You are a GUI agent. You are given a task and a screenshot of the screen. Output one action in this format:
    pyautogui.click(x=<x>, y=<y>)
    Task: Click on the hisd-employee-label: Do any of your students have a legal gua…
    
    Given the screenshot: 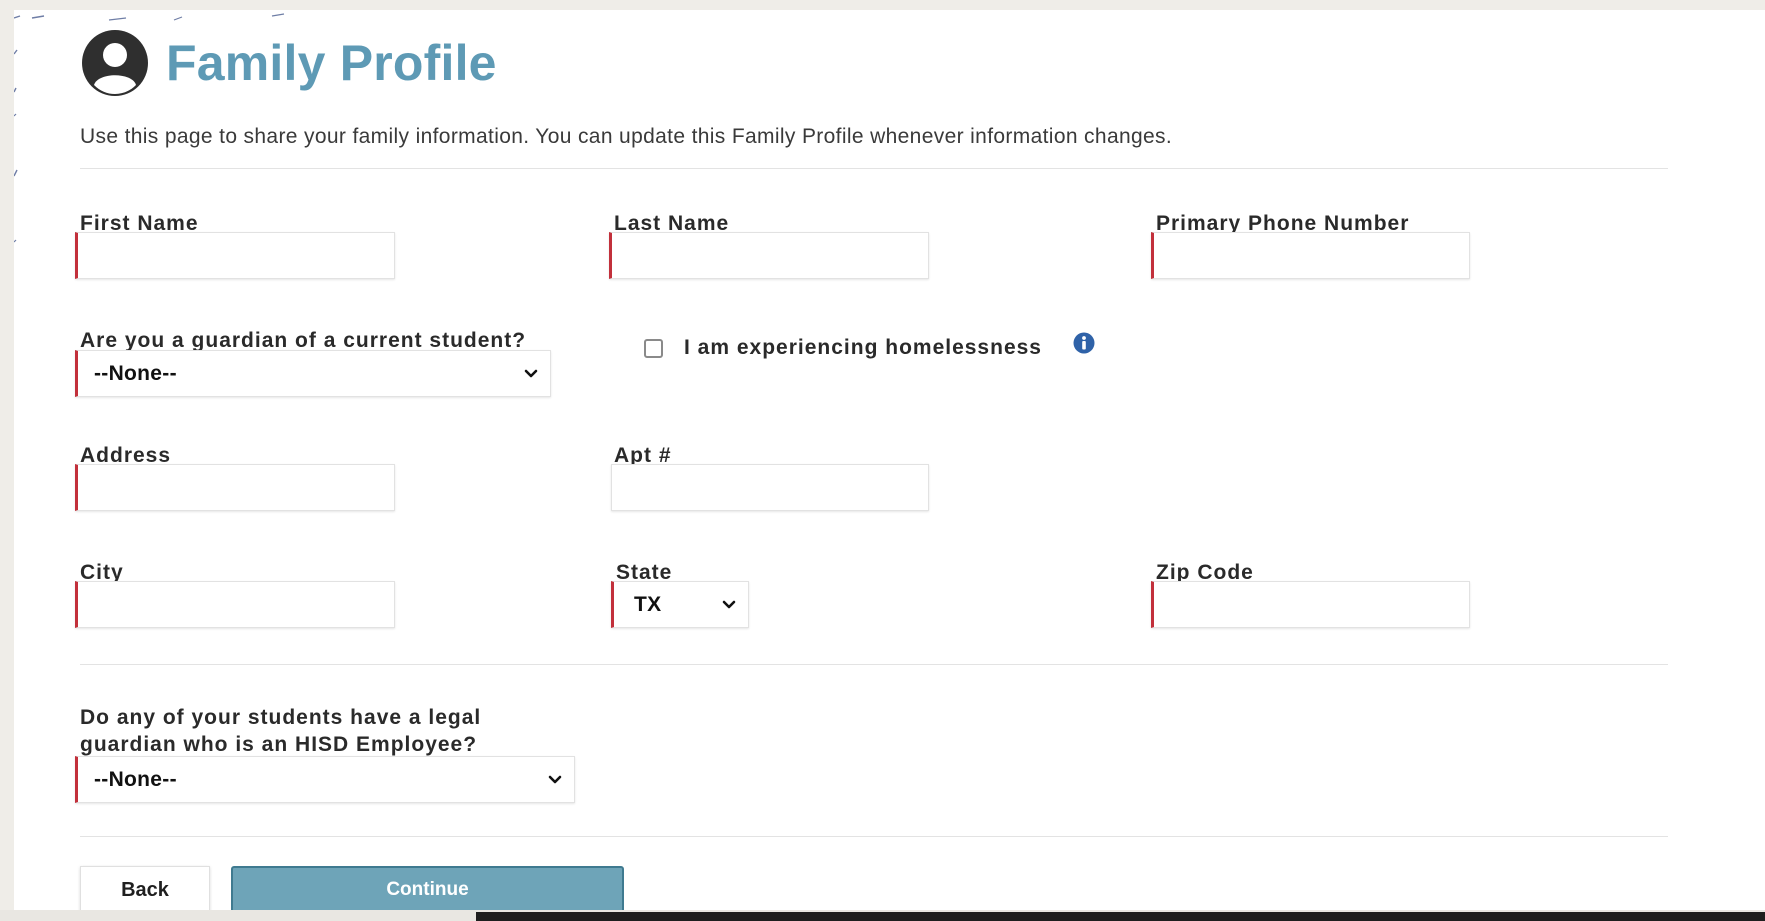 What is the action you would take?
    pyautogui.click(x=280, y=731)
    